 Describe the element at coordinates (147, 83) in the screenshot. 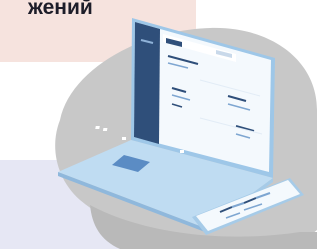

I see `screen-sidebar` at that location.